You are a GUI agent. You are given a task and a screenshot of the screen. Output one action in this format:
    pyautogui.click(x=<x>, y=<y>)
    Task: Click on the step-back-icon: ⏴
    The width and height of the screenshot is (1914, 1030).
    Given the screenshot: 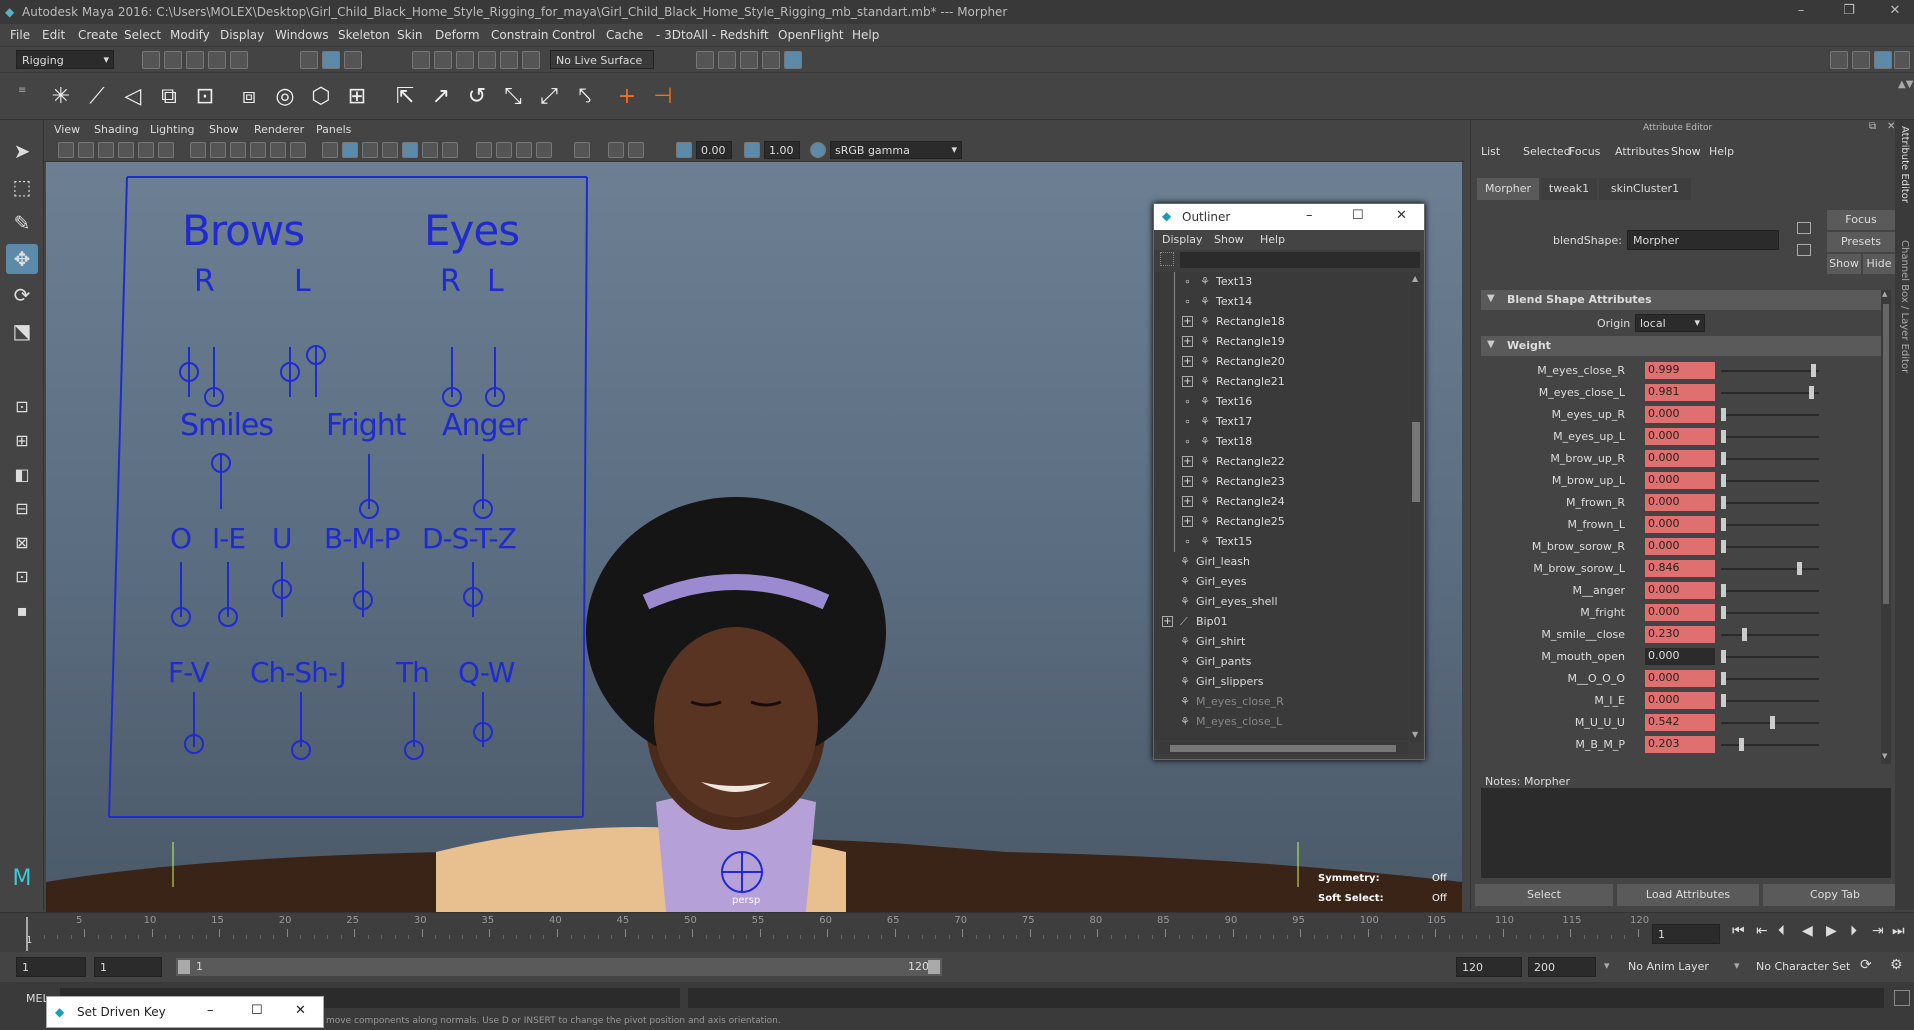 What is the action you would take?
    pyautogui.click(x=1781, y=931)
    